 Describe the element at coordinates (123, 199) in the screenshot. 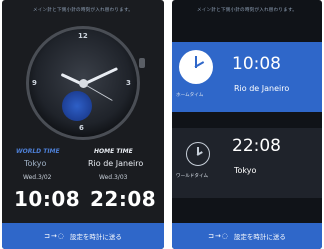

I see `home-time-time: 22:08` at that location.